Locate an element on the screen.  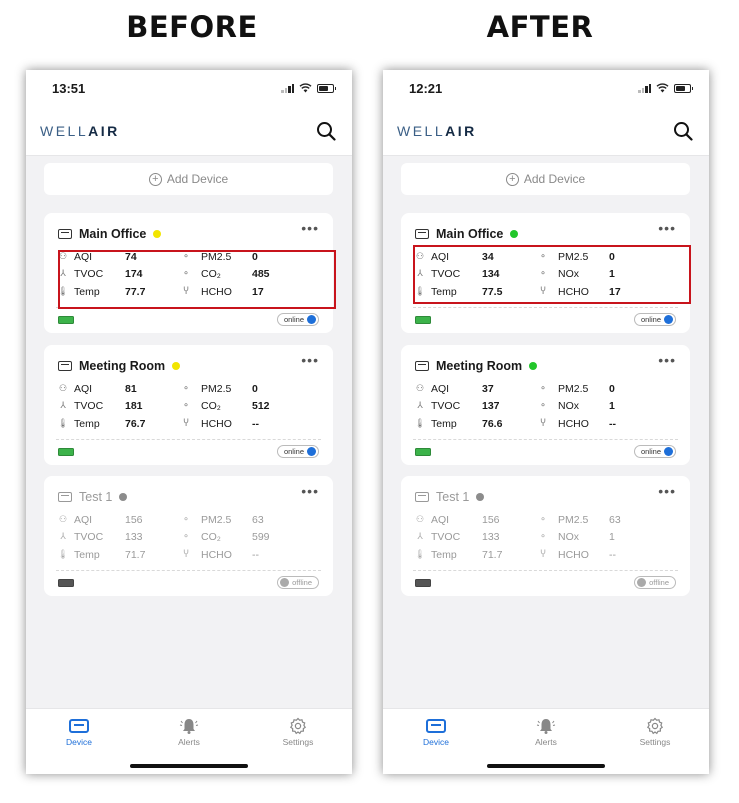
metric-row: 🌡︎ Temp 71.7 Ⴤ HCHO -- is located at coordinates (192, 554).